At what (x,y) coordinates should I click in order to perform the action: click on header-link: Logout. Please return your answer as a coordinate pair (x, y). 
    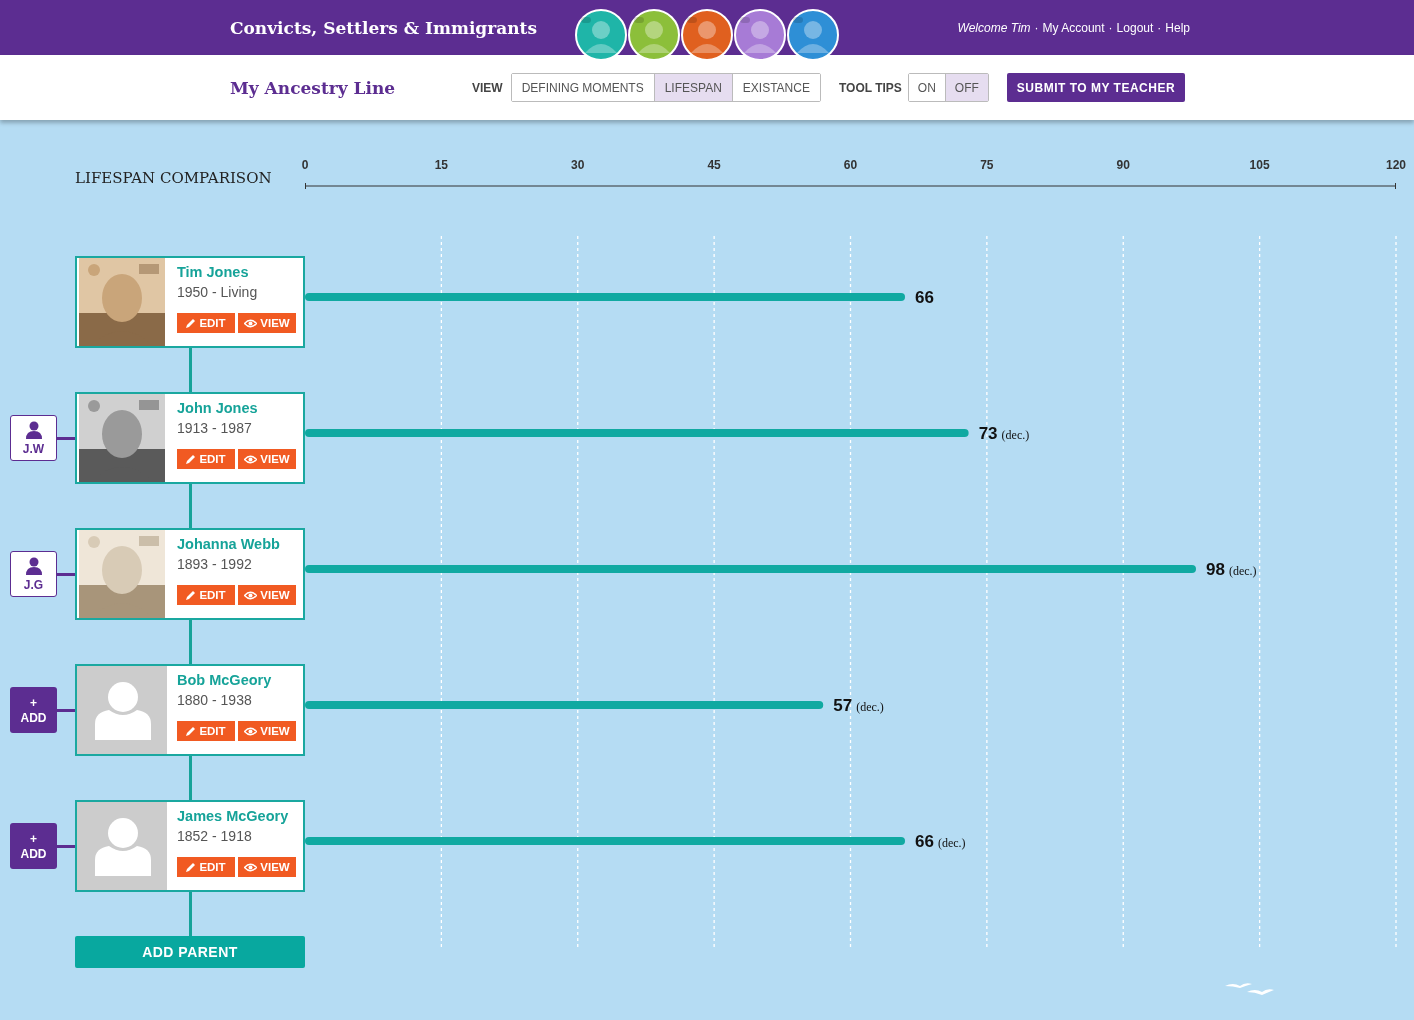
    Looking at the image, I should click on (1135, 27).